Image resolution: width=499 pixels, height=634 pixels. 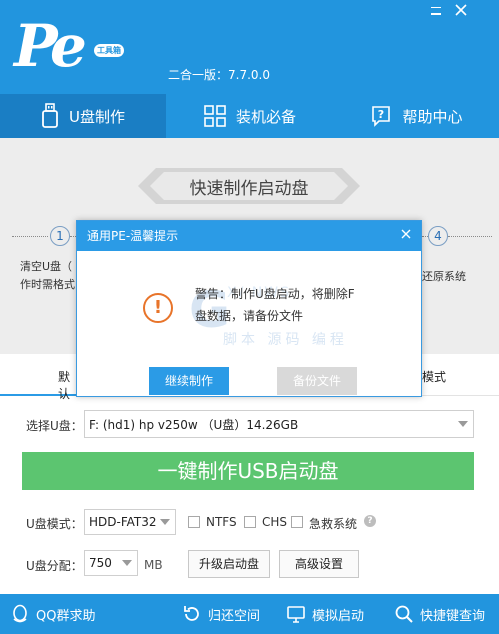 I want to click on help-icon: ?, so click(x=381, y=116).